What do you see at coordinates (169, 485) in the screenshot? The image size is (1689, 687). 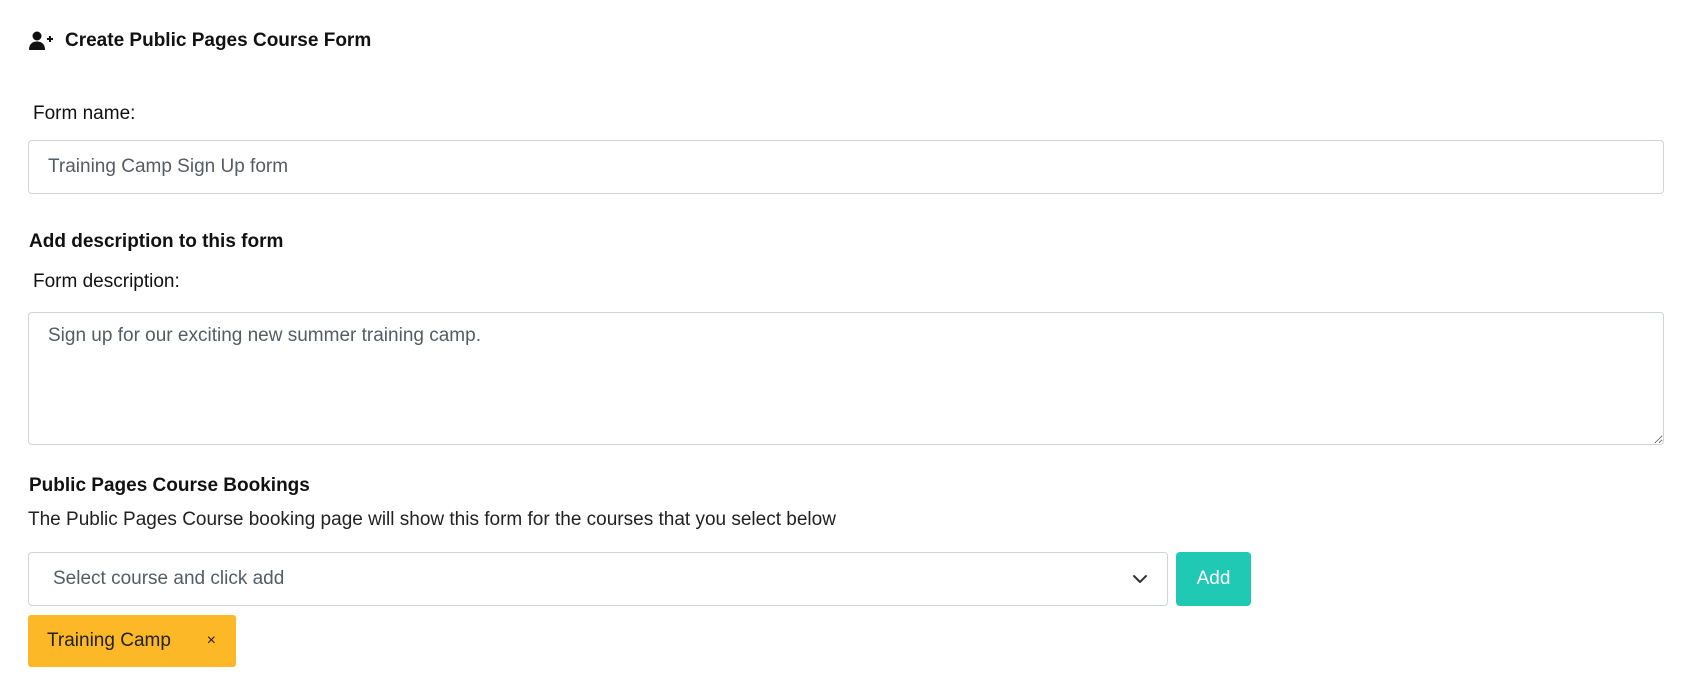 I see `bookings-section-title: Public Pages Course Bookings` at bounding box center [169, 485].